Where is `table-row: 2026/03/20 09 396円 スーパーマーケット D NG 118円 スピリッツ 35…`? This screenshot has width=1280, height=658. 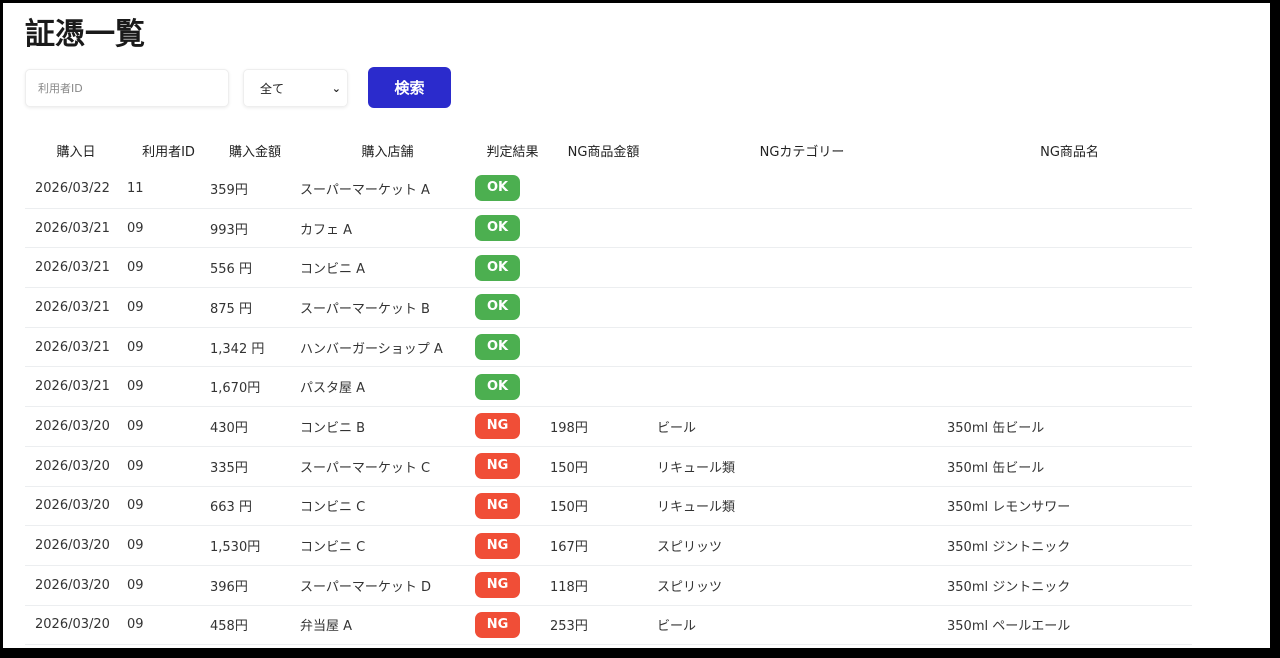 table-row: 2026/03/20 09 396円 スーパーマーケット D NG 118円 スピリッツ 35… is located at coordinates (608, 586).